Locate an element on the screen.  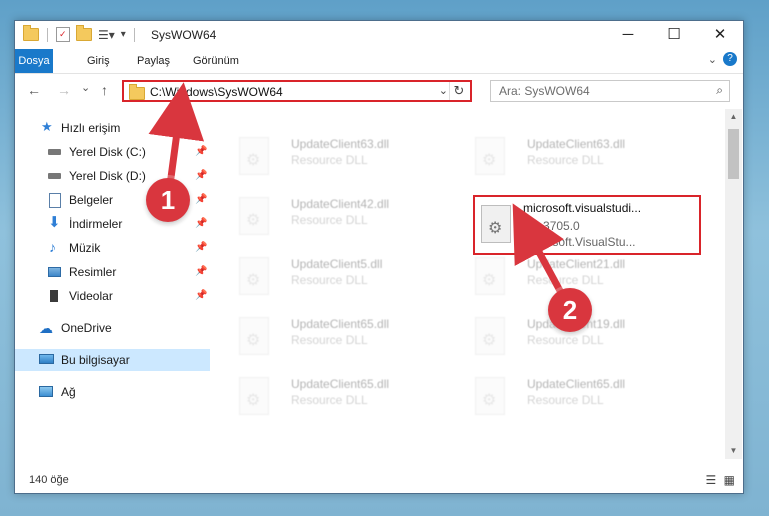
sidebar-item-label: İndirmeler is located at coordinates (96, 224).